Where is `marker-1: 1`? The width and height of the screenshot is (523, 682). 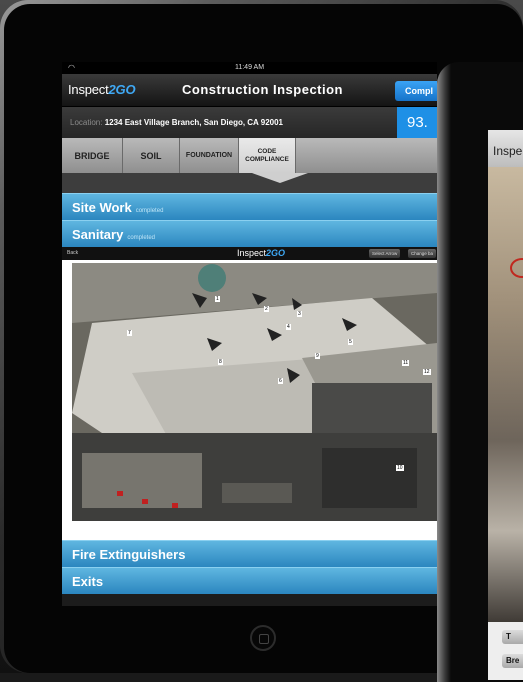 marker-1: 1 is located at coordinates (217, 299).